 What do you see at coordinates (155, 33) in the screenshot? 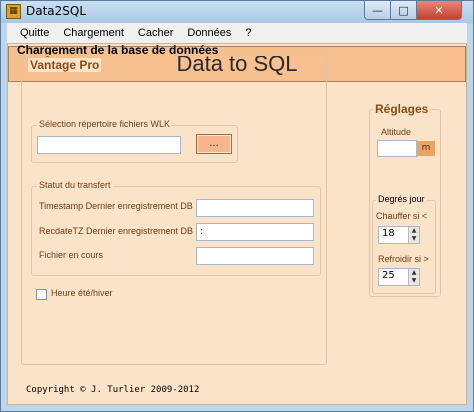
I see `menu-cacher: Cacher` at bounding box center [155, 33].